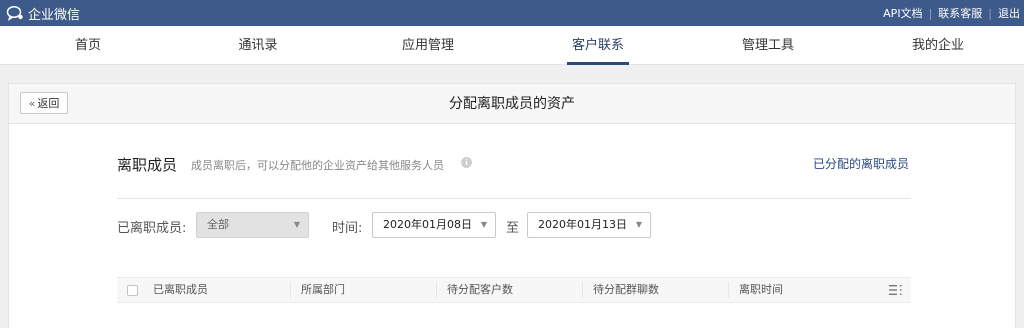 The image size is (1024, 328). Describe the element at coordinates (48, 103) in the screenshot. I see `back-button-label: 返回` at that location.